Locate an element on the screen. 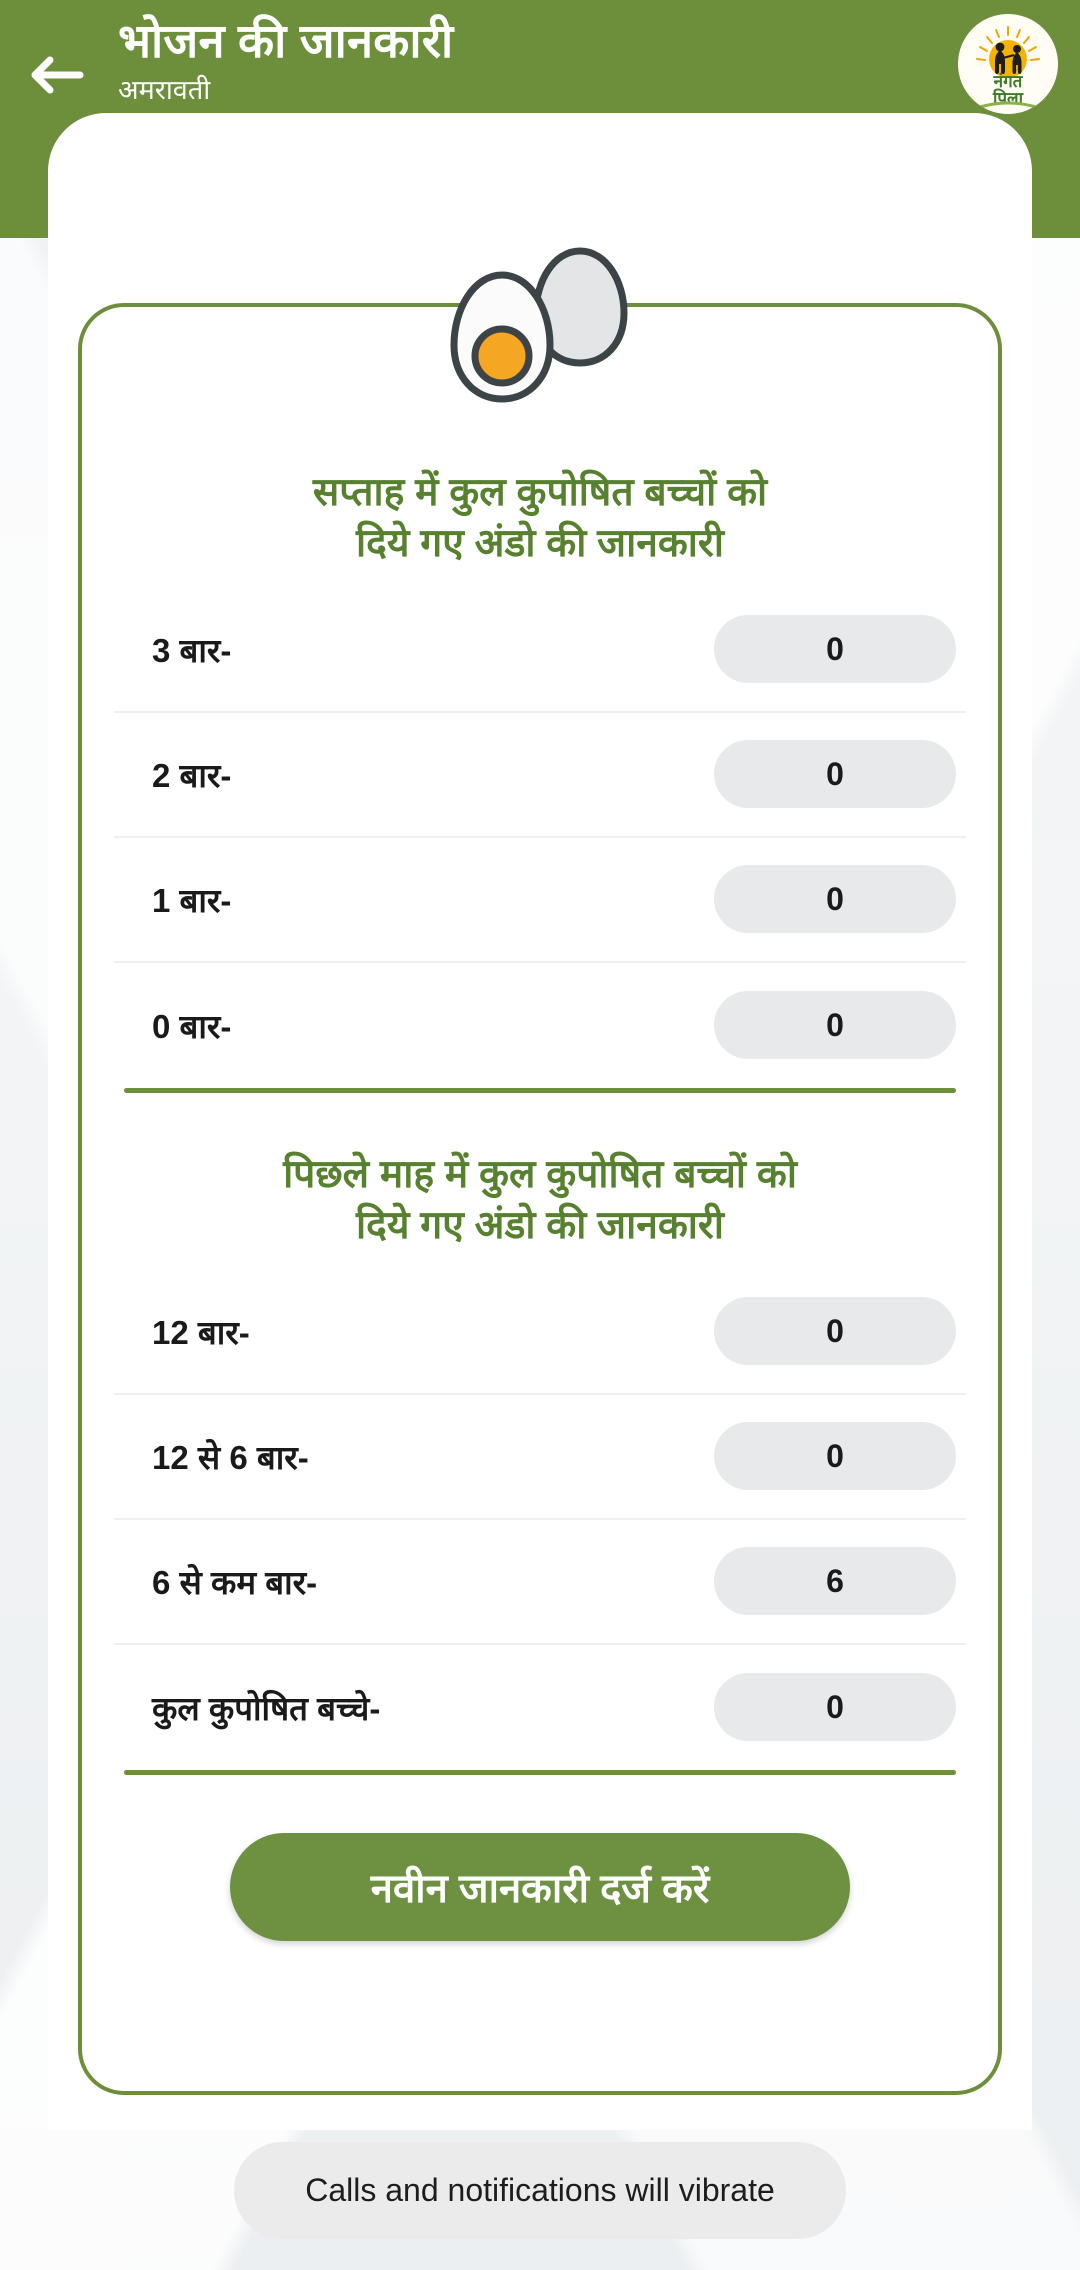  arrow-left-icon is located at coordinates (56, 75).